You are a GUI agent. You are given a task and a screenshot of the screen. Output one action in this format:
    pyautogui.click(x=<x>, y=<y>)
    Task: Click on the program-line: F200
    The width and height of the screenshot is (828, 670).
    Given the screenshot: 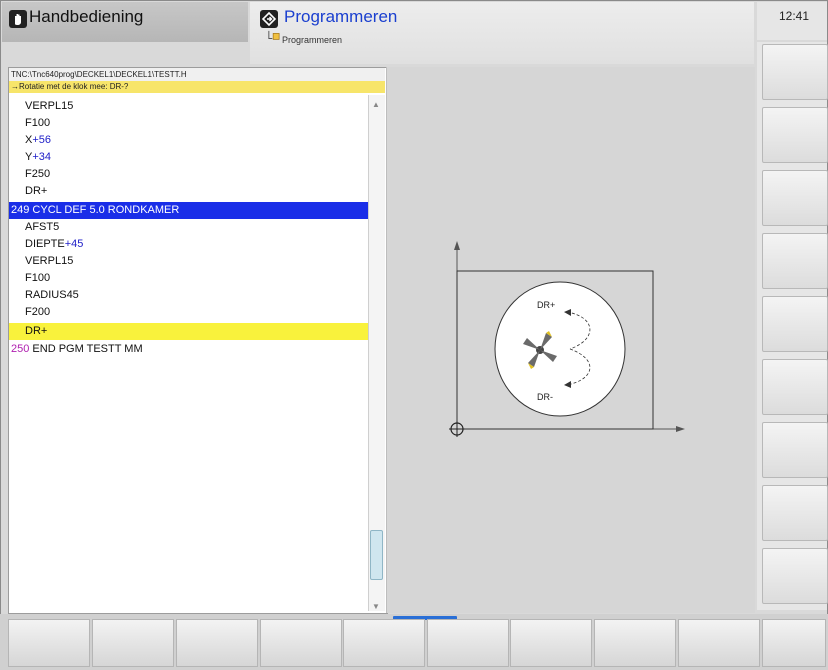 What is the action you would take?
    pyautogui.click(x=188, y=312)
    